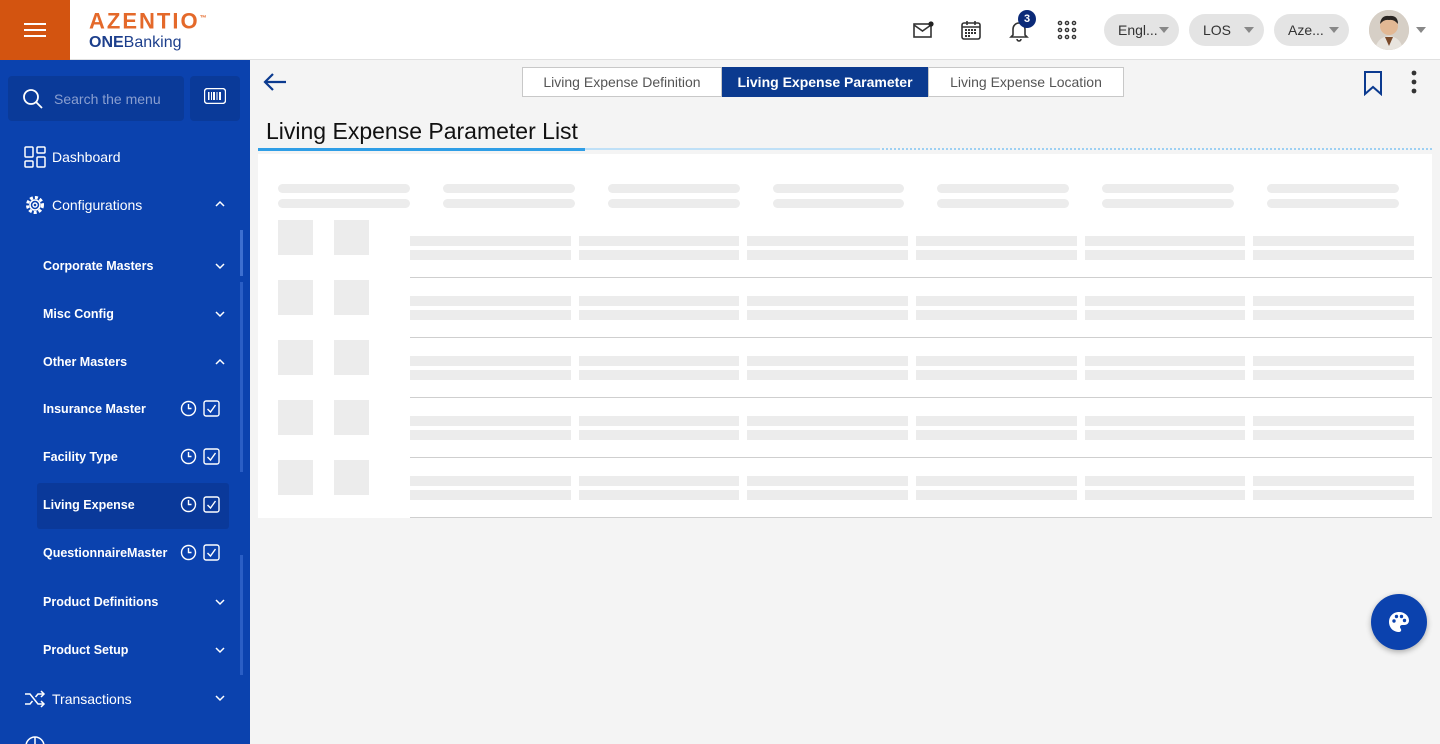  Describe the element at coordinates (136, 457) in the screenshot. I see `sidebar-item-facility-type: Facility Type` at that location.